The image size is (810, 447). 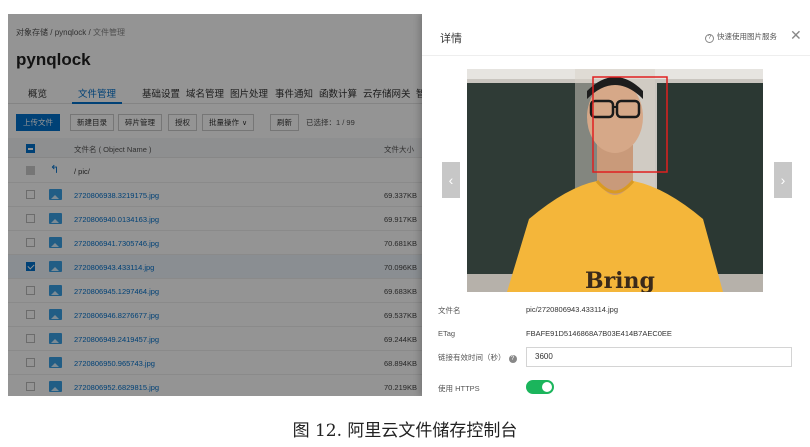 I want to click on https-label: 使用 HTTPS, so click(x=459, y=388).